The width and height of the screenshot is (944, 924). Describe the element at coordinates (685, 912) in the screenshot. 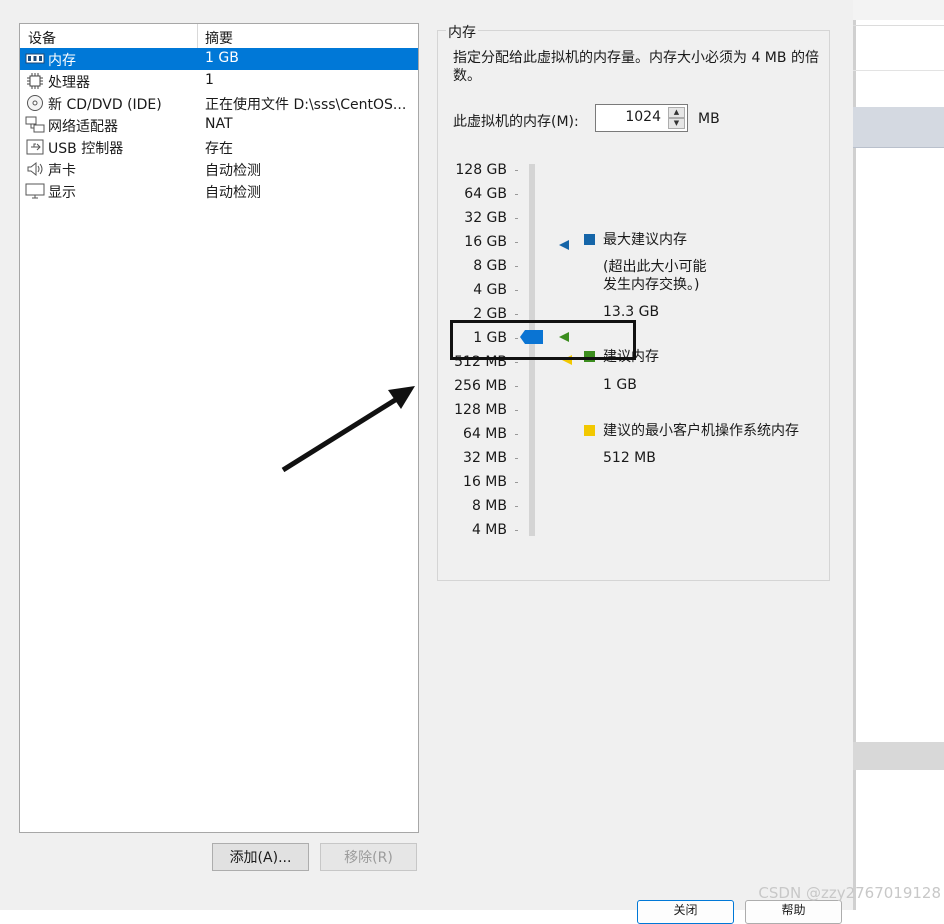

I see `close-button: 关闭` at that location.